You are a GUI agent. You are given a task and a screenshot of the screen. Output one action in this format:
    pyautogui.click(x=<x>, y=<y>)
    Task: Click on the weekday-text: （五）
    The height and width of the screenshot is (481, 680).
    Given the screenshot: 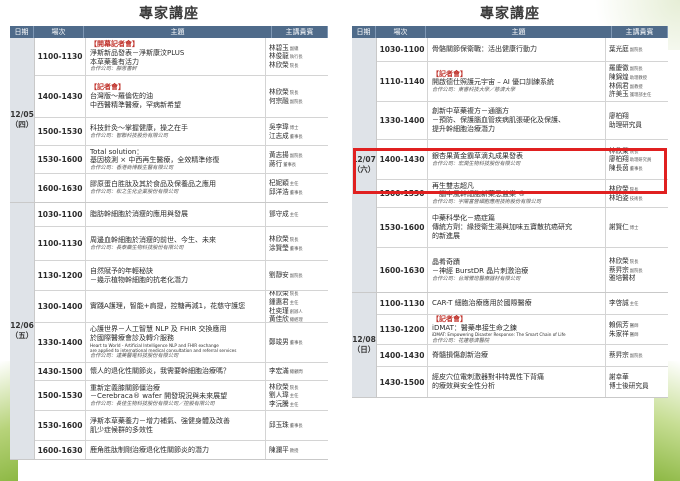 What is the action you would take?
    pyautogui.click(x=22, y=335)
    